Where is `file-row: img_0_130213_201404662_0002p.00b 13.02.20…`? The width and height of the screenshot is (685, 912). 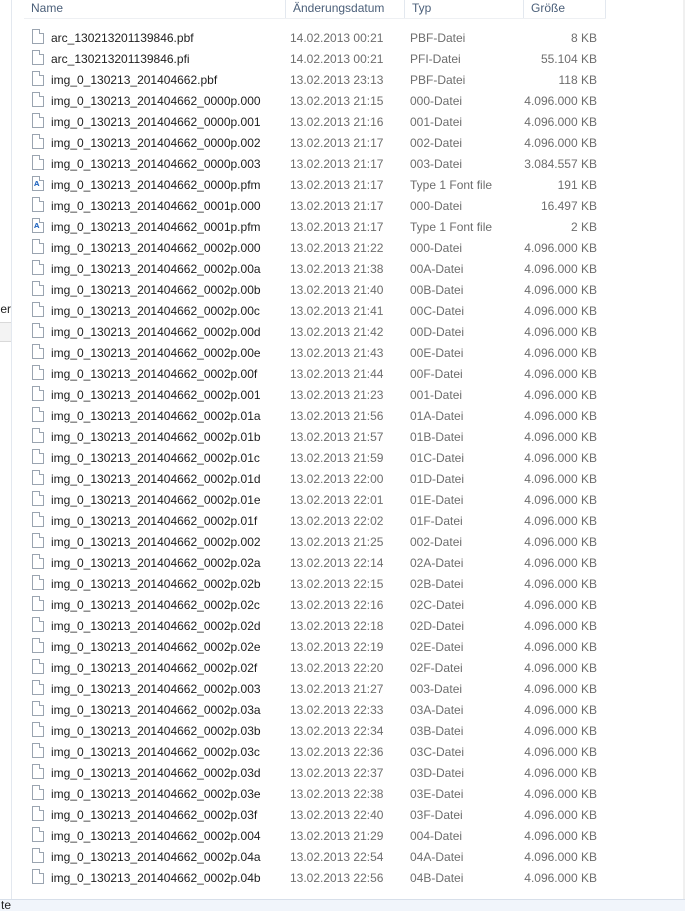
file-row: img_0_130213_201404662_0002p.00b 13.02.20… is located at coordinates (317, 289).